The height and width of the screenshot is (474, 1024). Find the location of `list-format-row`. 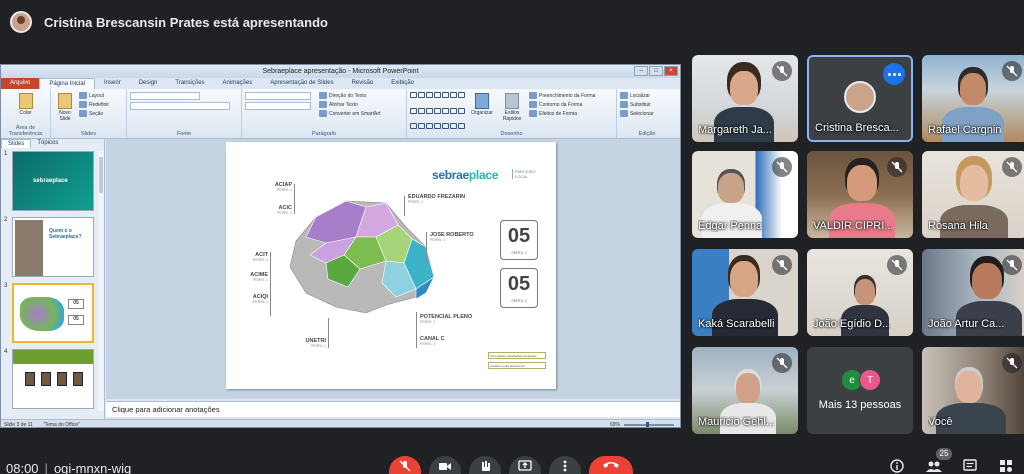

list-format-row is located at coordinates (278, 96).